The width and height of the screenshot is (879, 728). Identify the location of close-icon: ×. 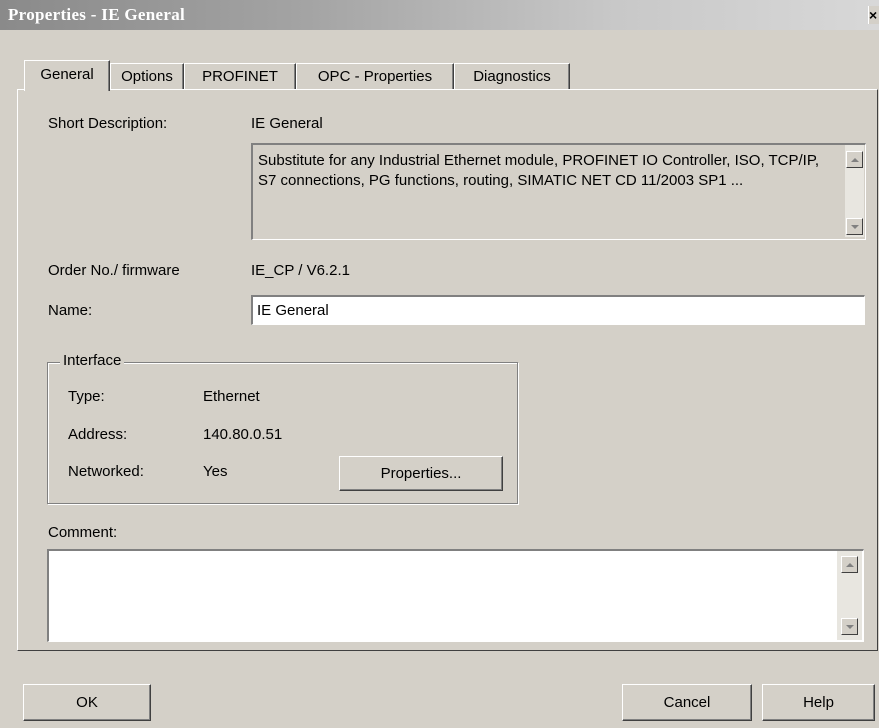
(873, 15).